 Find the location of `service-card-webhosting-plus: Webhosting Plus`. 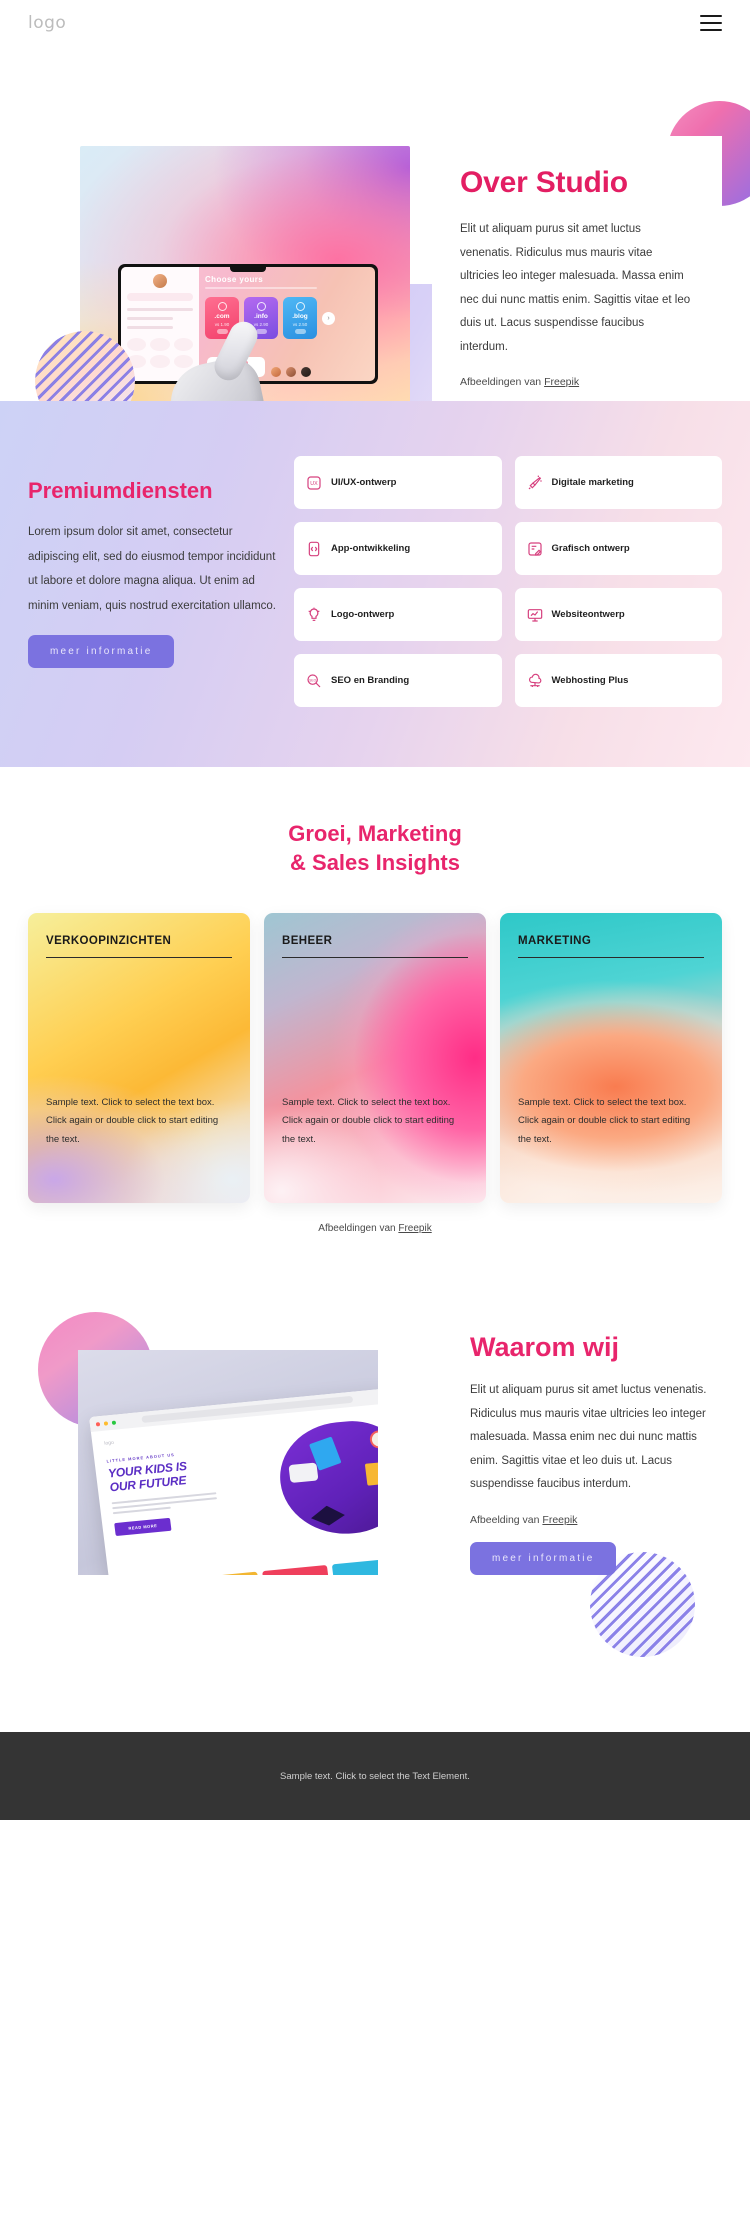

service-card-webhosting-plus: Webhosting Plus is located at coordinates (618, 680).